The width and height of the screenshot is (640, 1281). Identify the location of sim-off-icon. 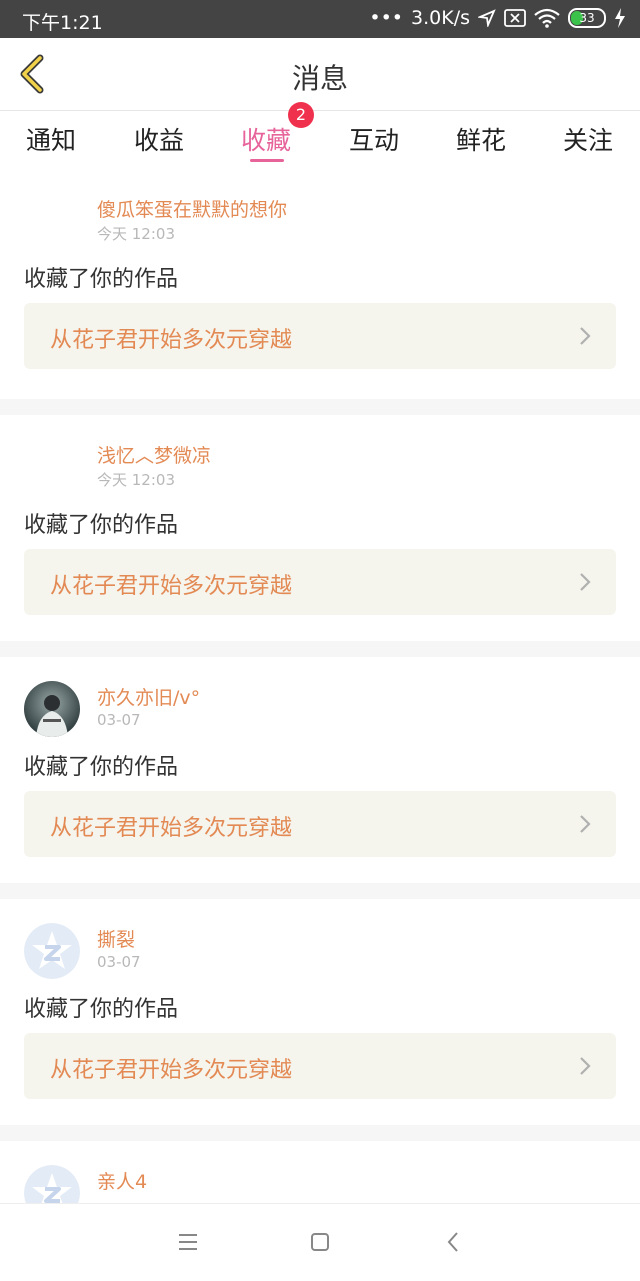
(515, 18).